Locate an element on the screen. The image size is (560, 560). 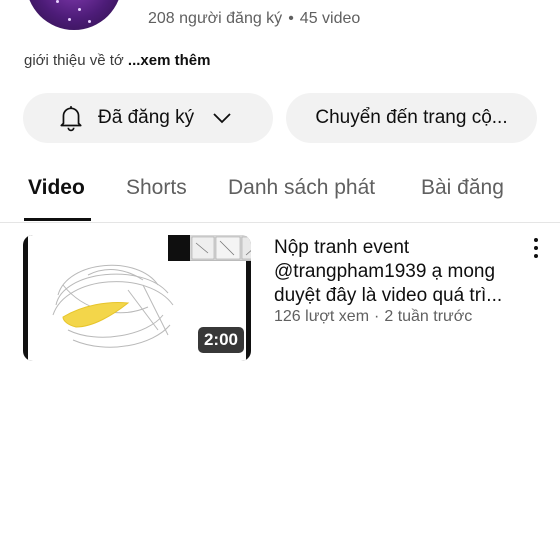
bell-icon is located at coordinates (71, 119).